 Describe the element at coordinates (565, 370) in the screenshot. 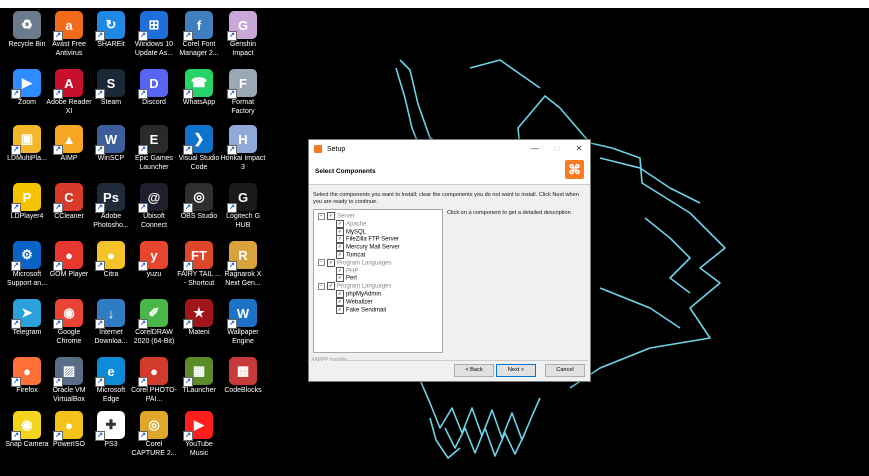

I see `cancel-button: Cancel` at that location.